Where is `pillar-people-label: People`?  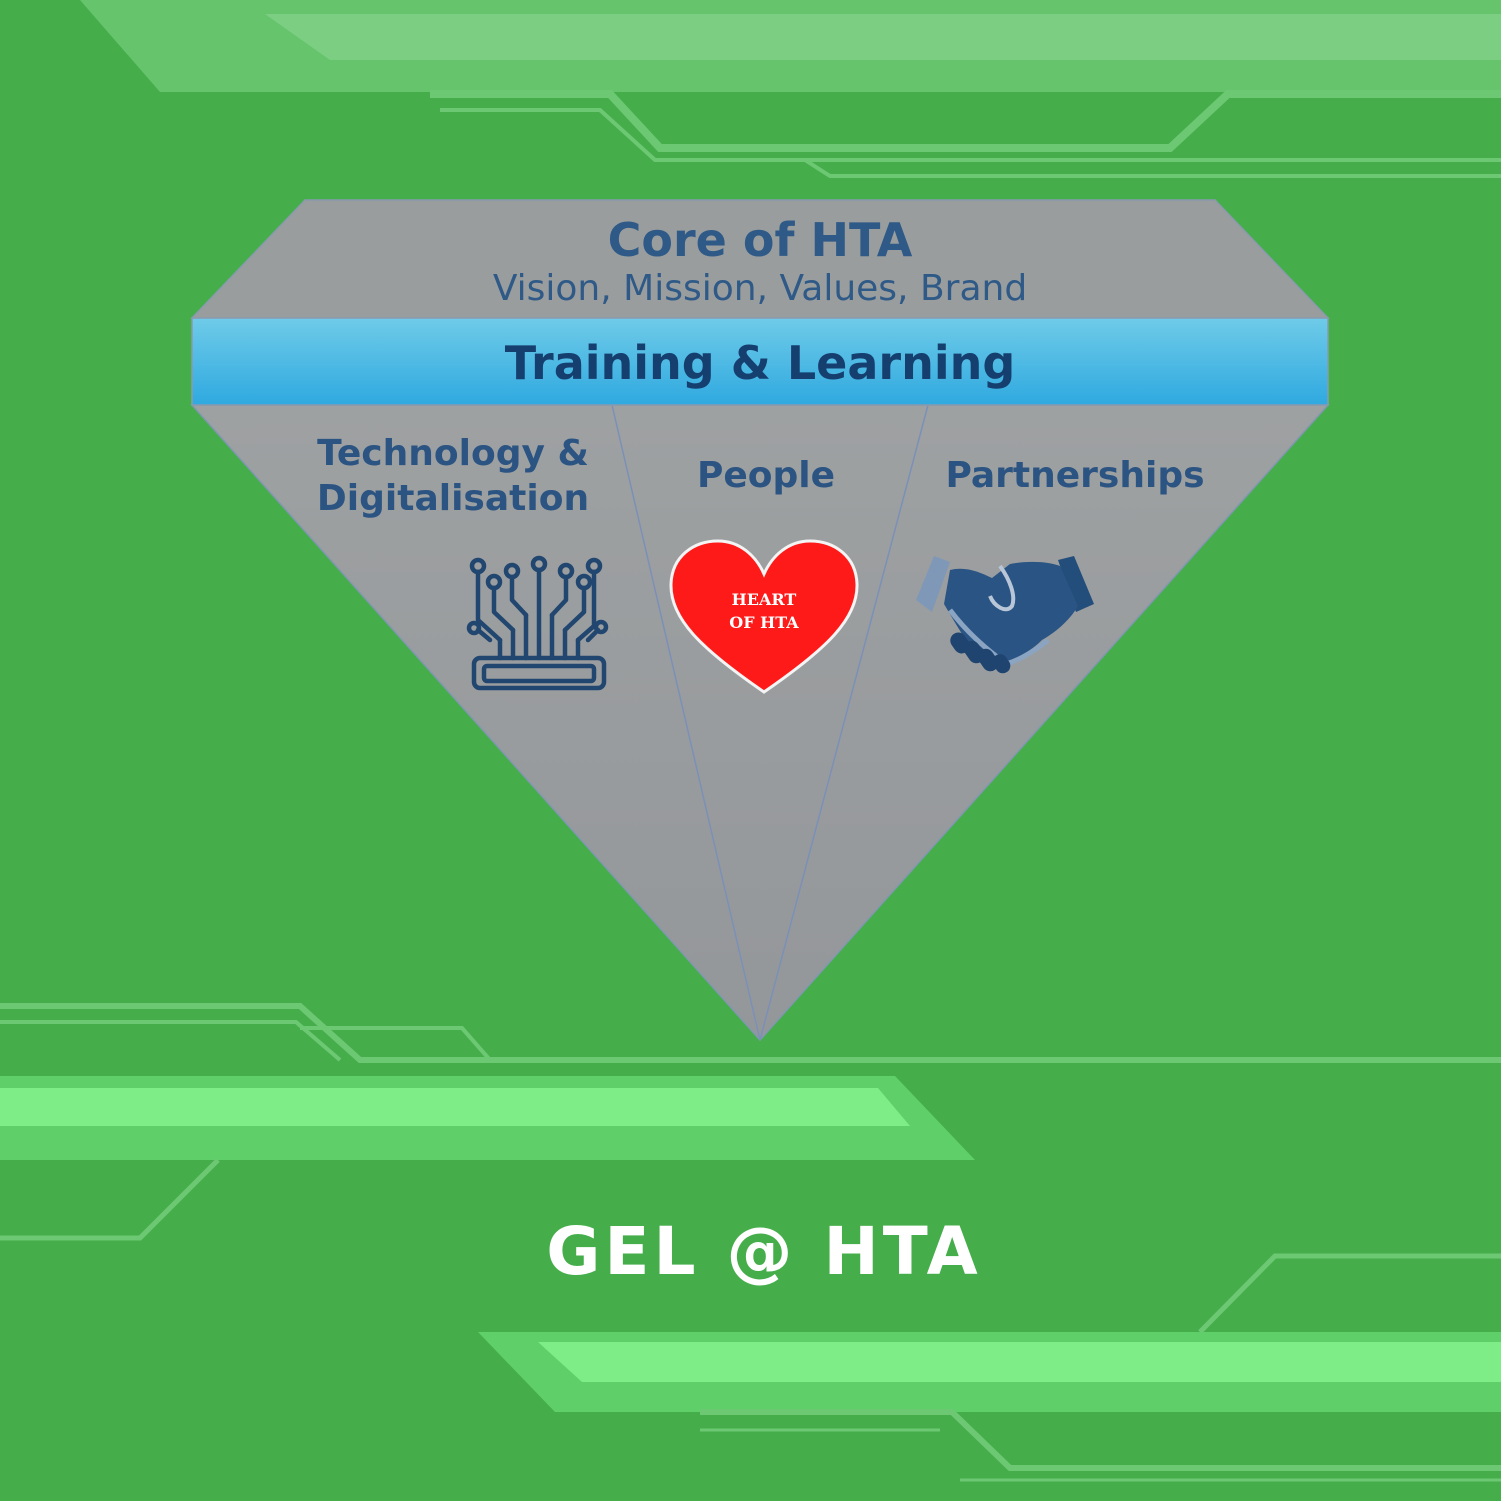
pillar-people-label: People is located at coordinates (766, 475).